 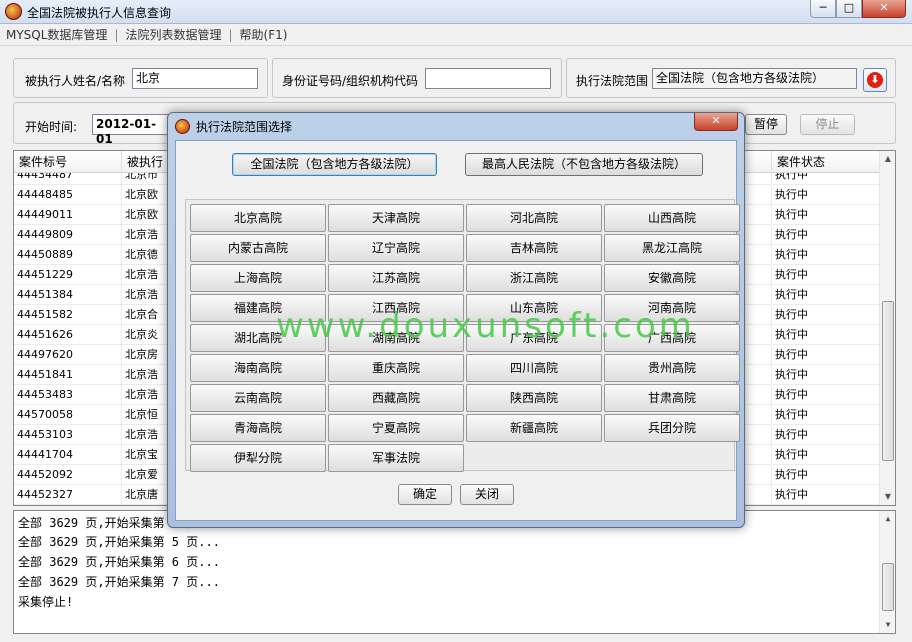 What do you see at coordinates (46, 602) in the screenshot?
I see `log-line: 采集停止!` at bounding box center [46, 602].